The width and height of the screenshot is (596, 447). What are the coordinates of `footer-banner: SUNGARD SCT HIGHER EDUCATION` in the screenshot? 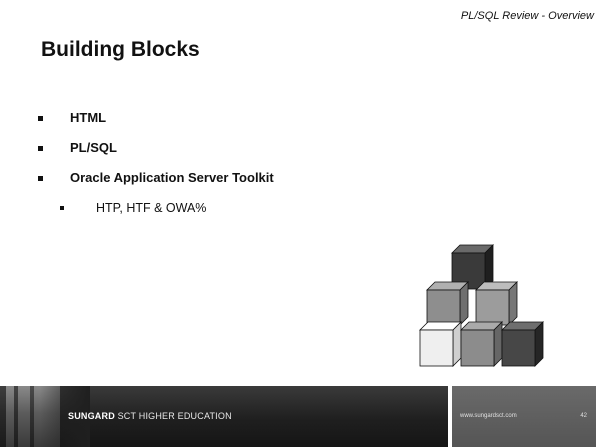 It's located at (224, 416).